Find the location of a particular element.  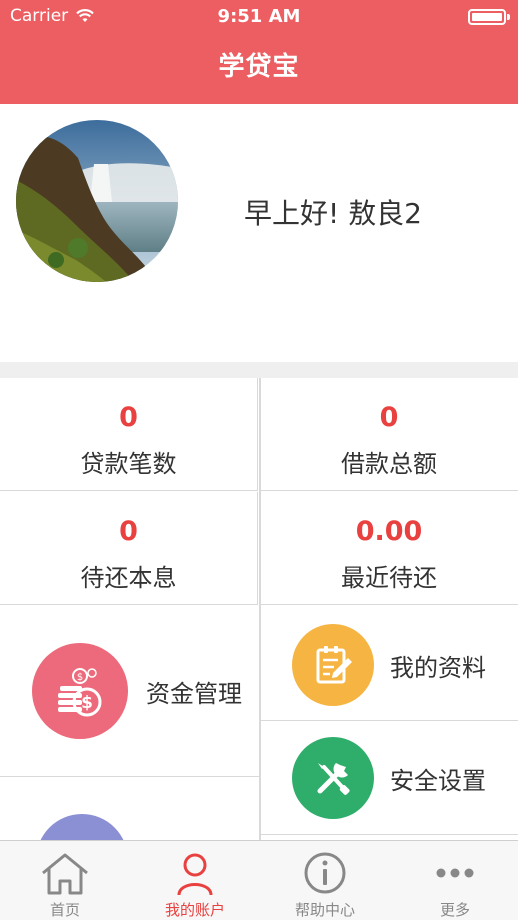

tab-bar: 首页 我的账户 帮助中心 更多 is located at coordinates (259, 880).